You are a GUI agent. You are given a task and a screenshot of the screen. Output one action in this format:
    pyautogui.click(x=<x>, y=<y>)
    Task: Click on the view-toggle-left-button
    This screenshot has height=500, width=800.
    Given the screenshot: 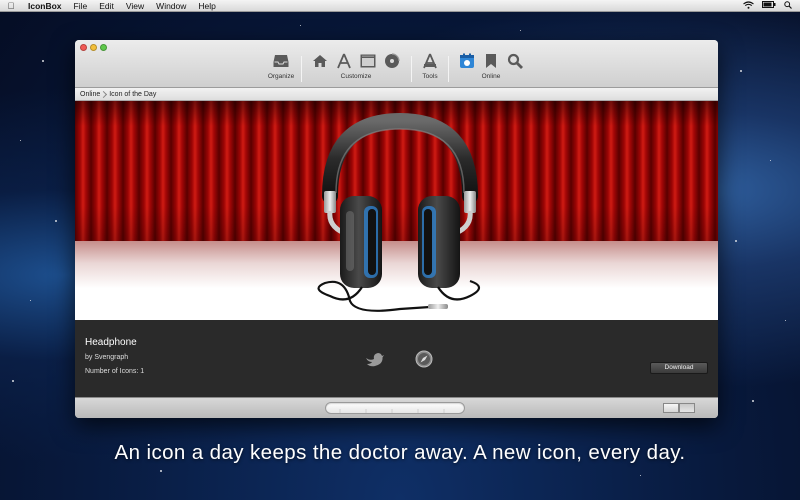 What is the action you would take?
    pyautogui.click(x=671, y=408)
    